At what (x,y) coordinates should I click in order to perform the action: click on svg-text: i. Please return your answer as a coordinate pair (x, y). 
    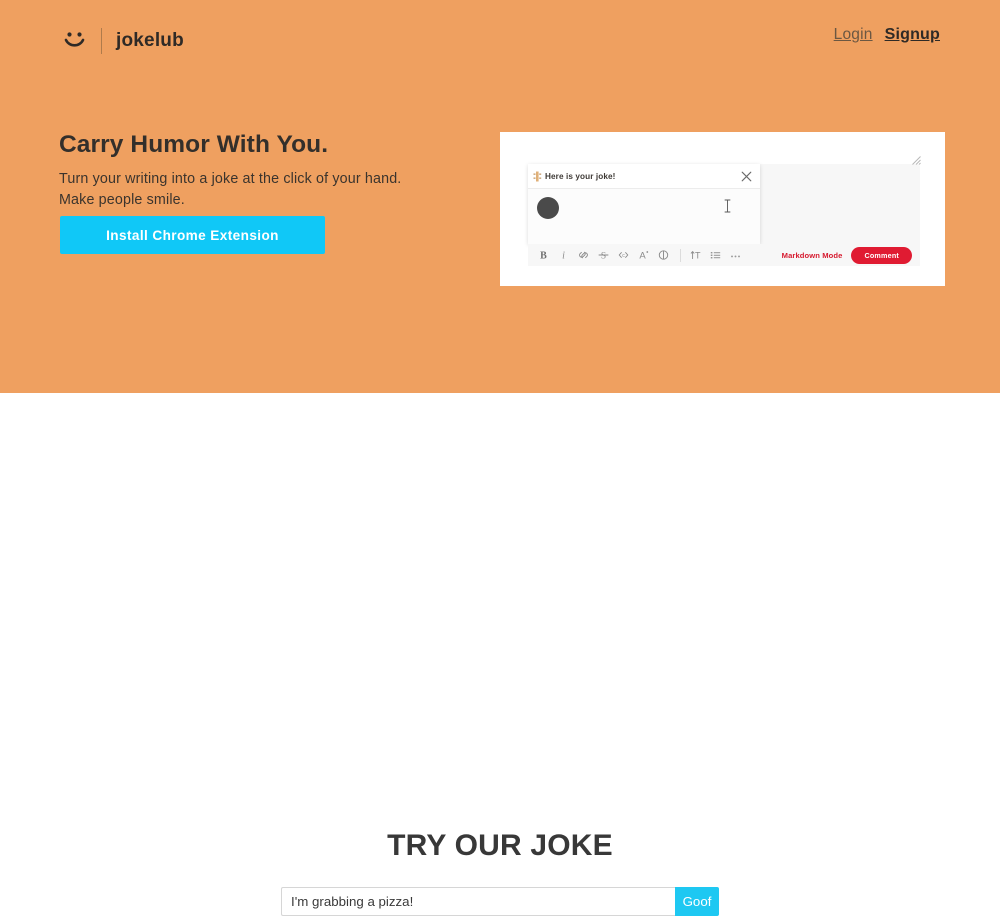
    Looking at the image, I should click on (563, 256).